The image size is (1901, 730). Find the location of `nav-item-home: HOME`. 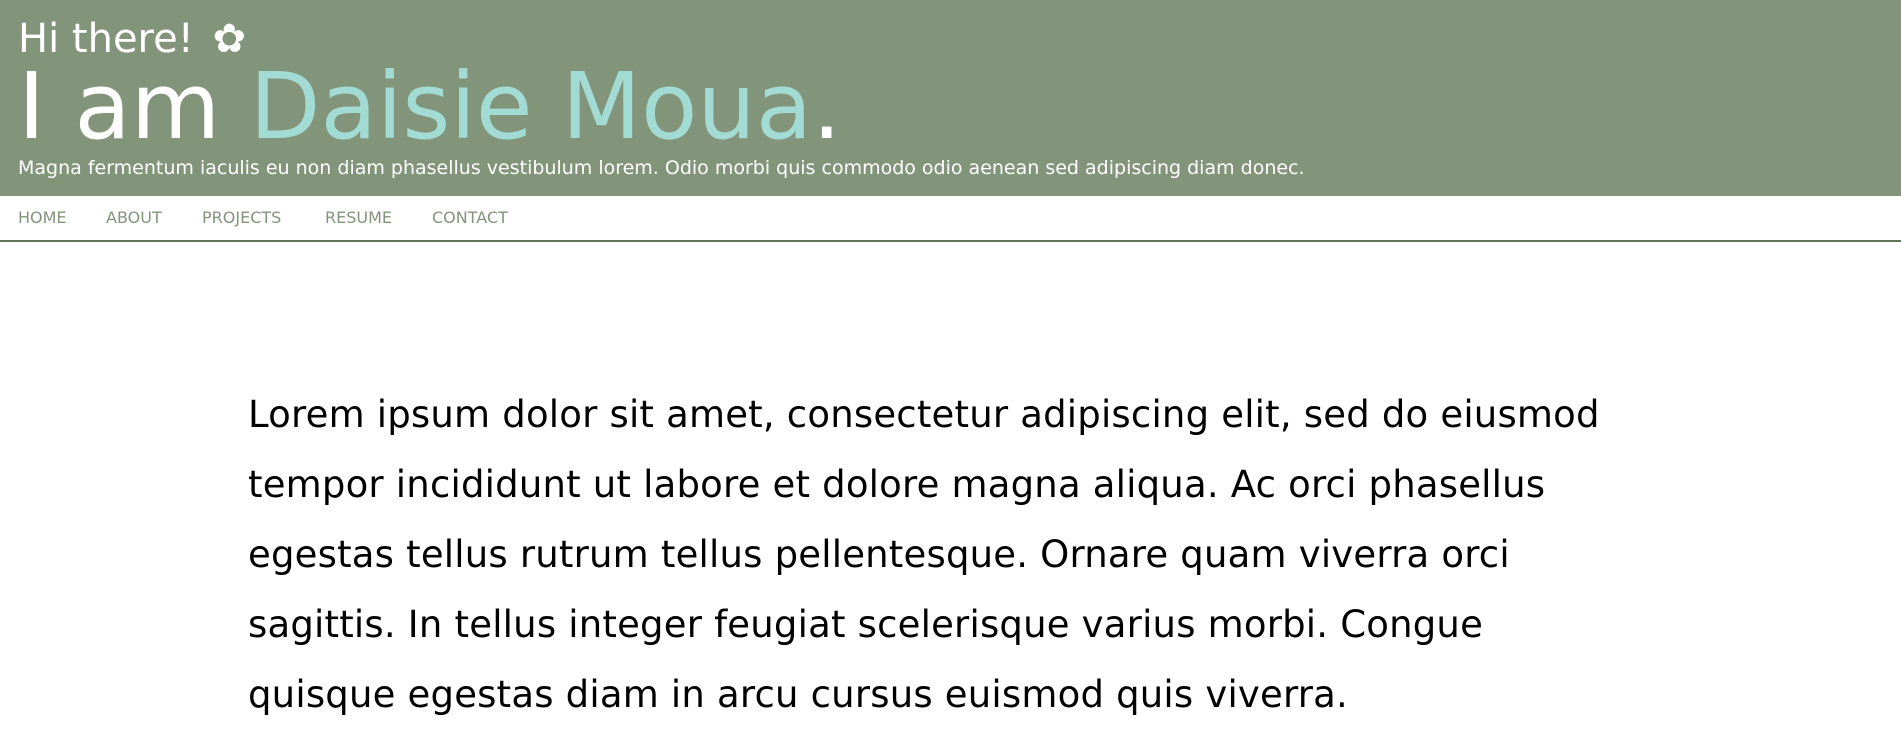

nav-item-home: HOME is located at coordinates (42, 218).